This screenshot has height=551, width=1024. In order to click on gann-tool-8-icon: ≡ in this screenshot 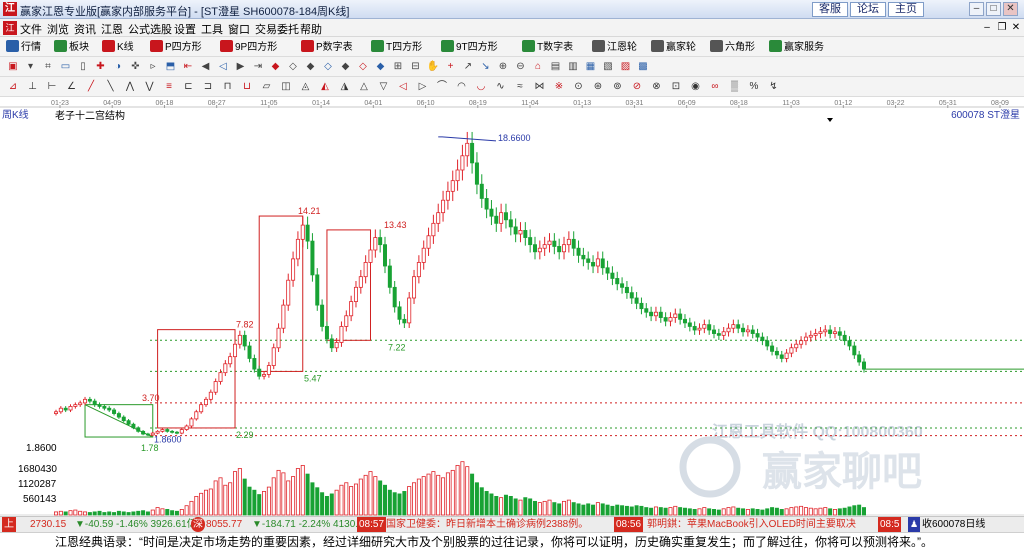, I will do `click(169, 87)`.